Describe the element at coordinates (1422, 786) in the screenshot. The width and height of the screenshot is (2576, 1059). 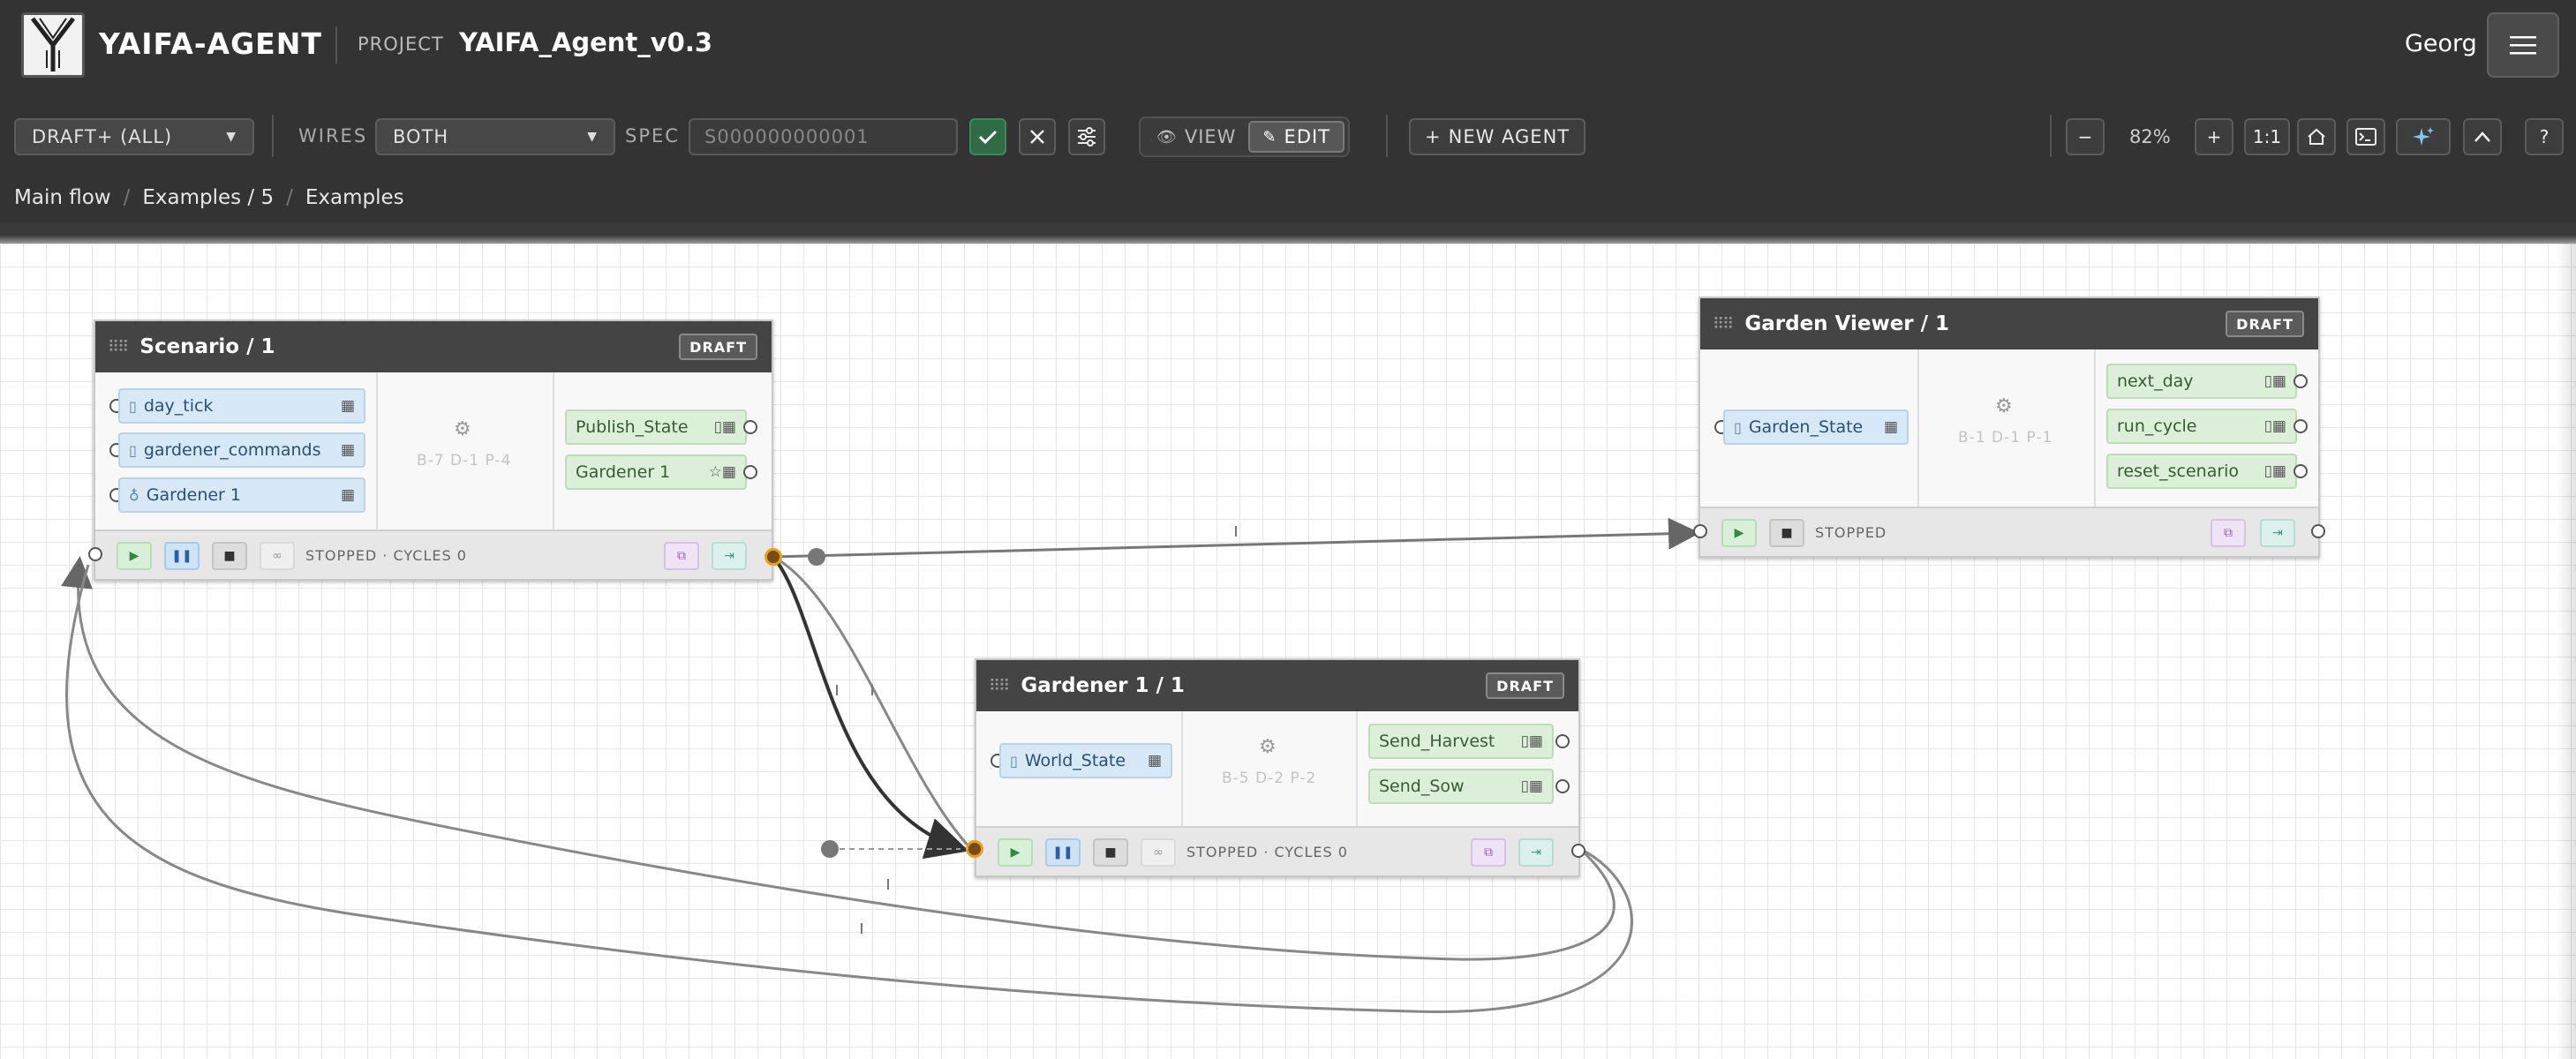
I see `pin-label: Send_Sow` at that location.